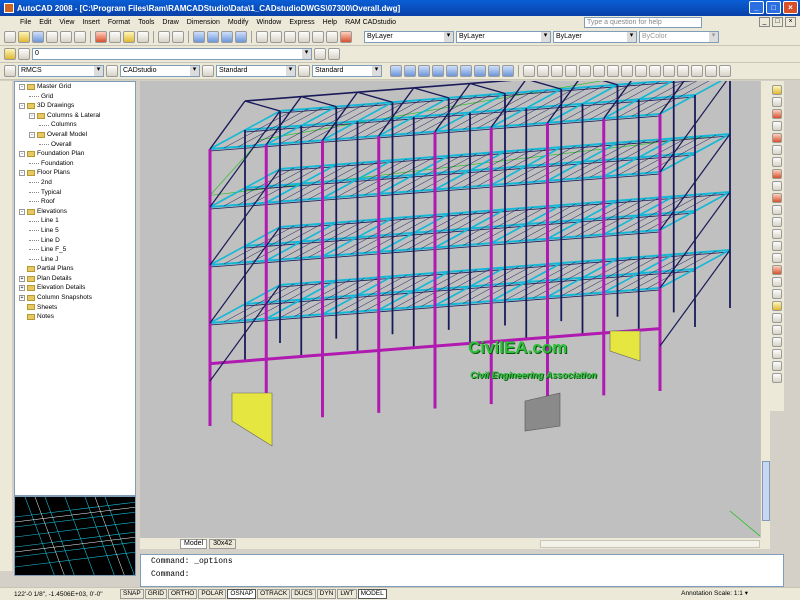 The height and width of the screenshot is (600, 800). Describe the element at coordinates (66, 37) in the screenshot. I see `plot-preview-icon` at that location.